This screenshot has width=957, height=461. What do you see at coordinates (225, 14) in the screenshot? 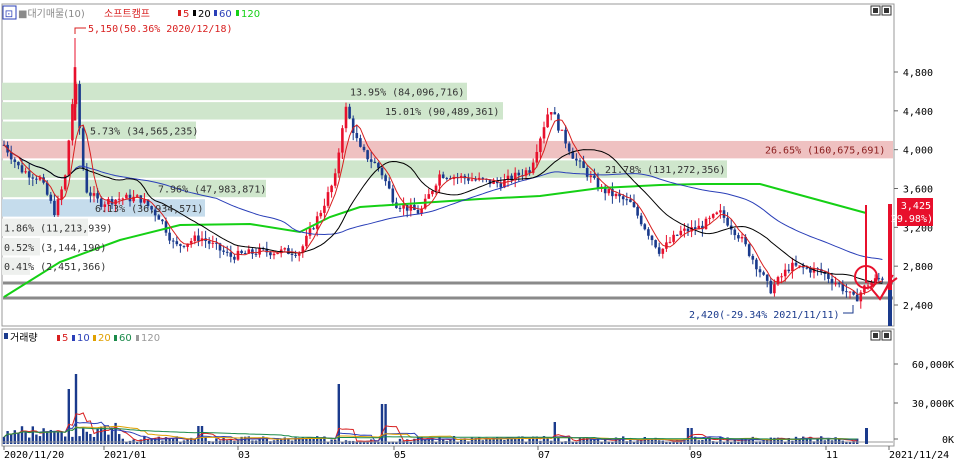
I see `legend-ma60: 60` at bounding box center [225, 14].